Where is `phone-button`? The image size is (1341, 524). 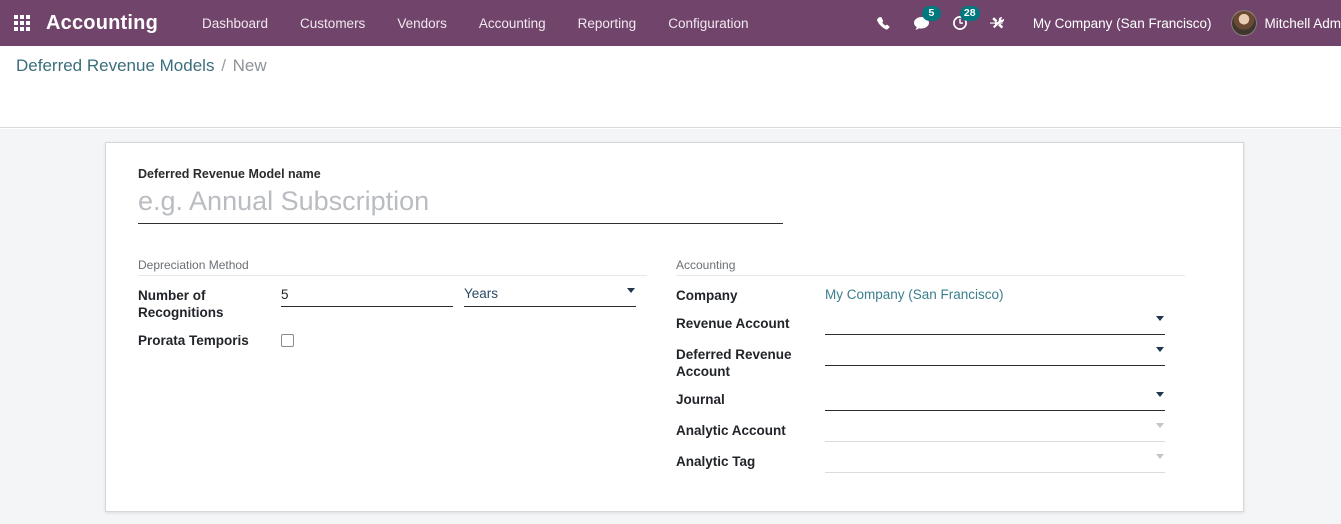
phone-button is located at coordinates (884, 23).